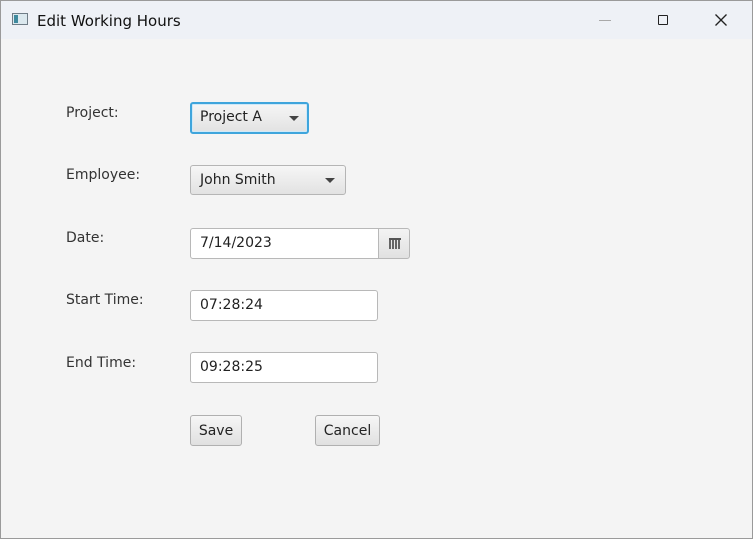 The width and height of the screenshot is (753, 539). What do you see at coordinates (92, 113) in the screenshot?
I see `project-label: Project:` at bounding box center [92, 113].